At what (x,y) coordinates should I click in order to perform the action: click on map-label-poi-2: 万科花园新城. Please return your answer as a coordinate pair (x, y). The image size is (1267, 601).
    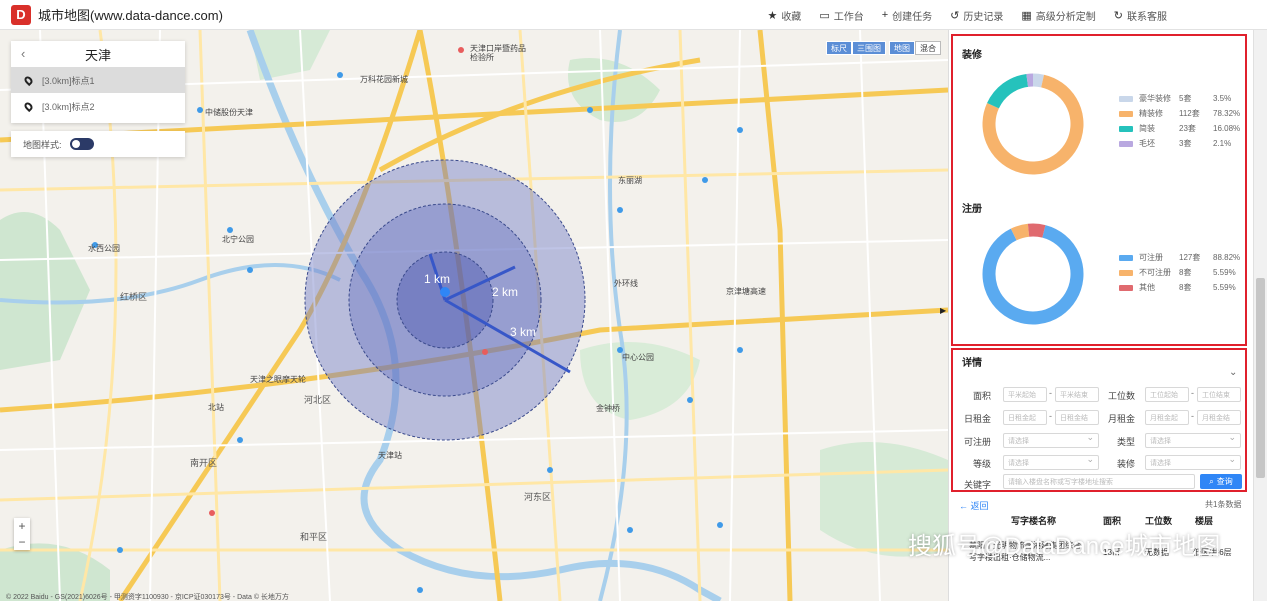
    Looking at the image, I should click on (384, 79).